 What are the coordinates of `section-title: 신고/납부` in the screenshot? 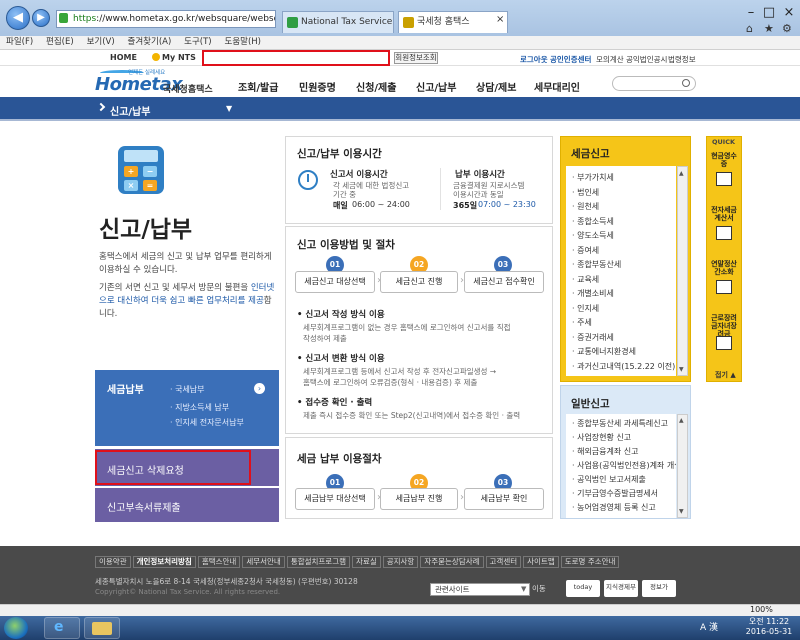 It's located at (130, 110).